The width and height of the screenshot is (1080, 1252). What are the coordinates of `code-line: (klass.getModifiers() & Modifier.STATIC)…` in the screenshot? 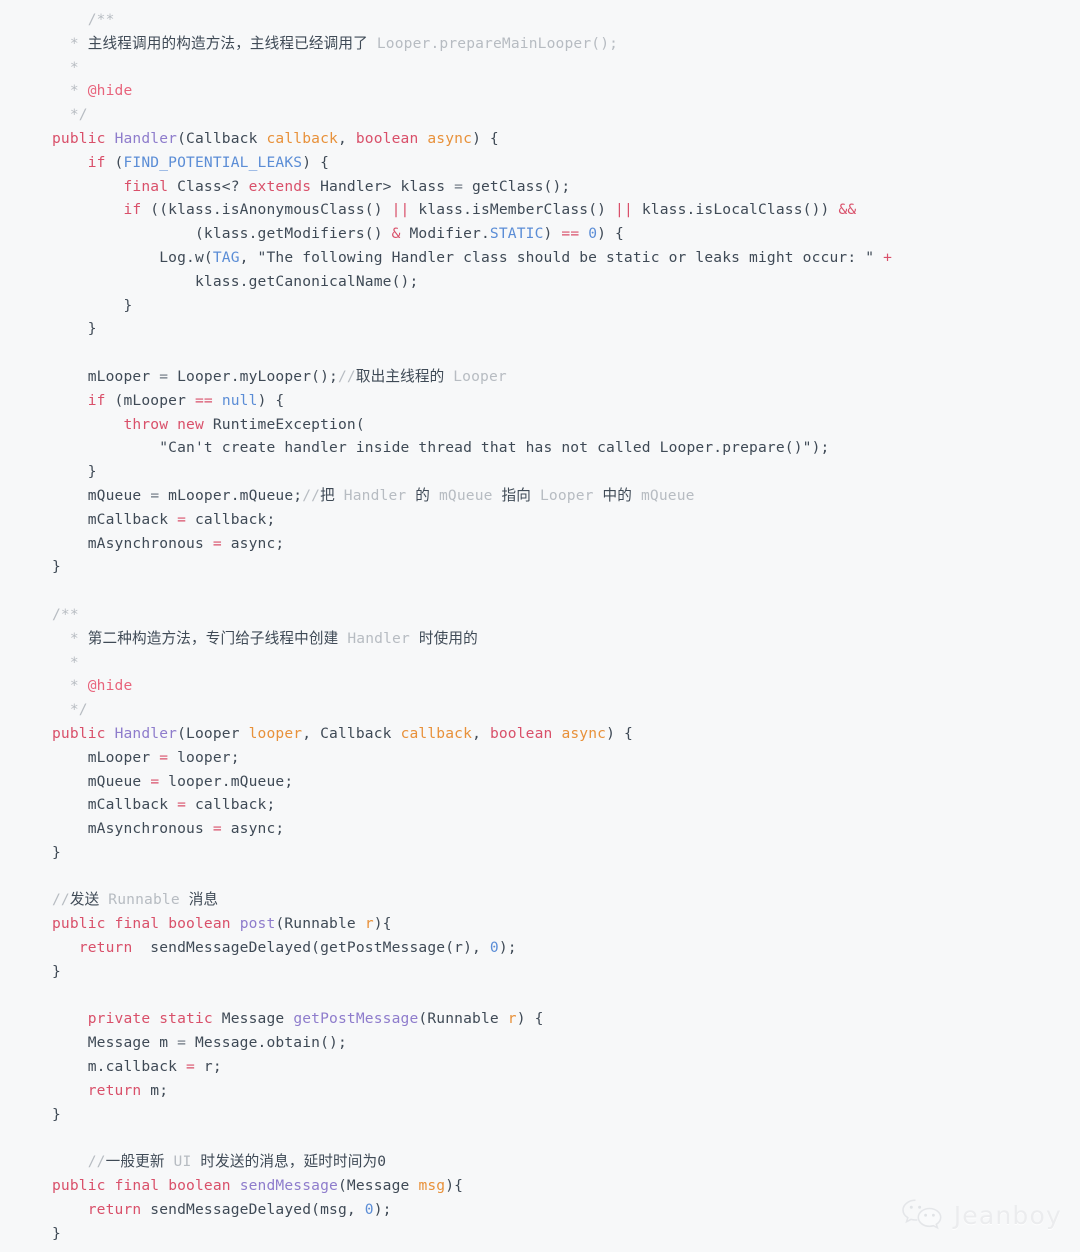 It's located at (338, 234).